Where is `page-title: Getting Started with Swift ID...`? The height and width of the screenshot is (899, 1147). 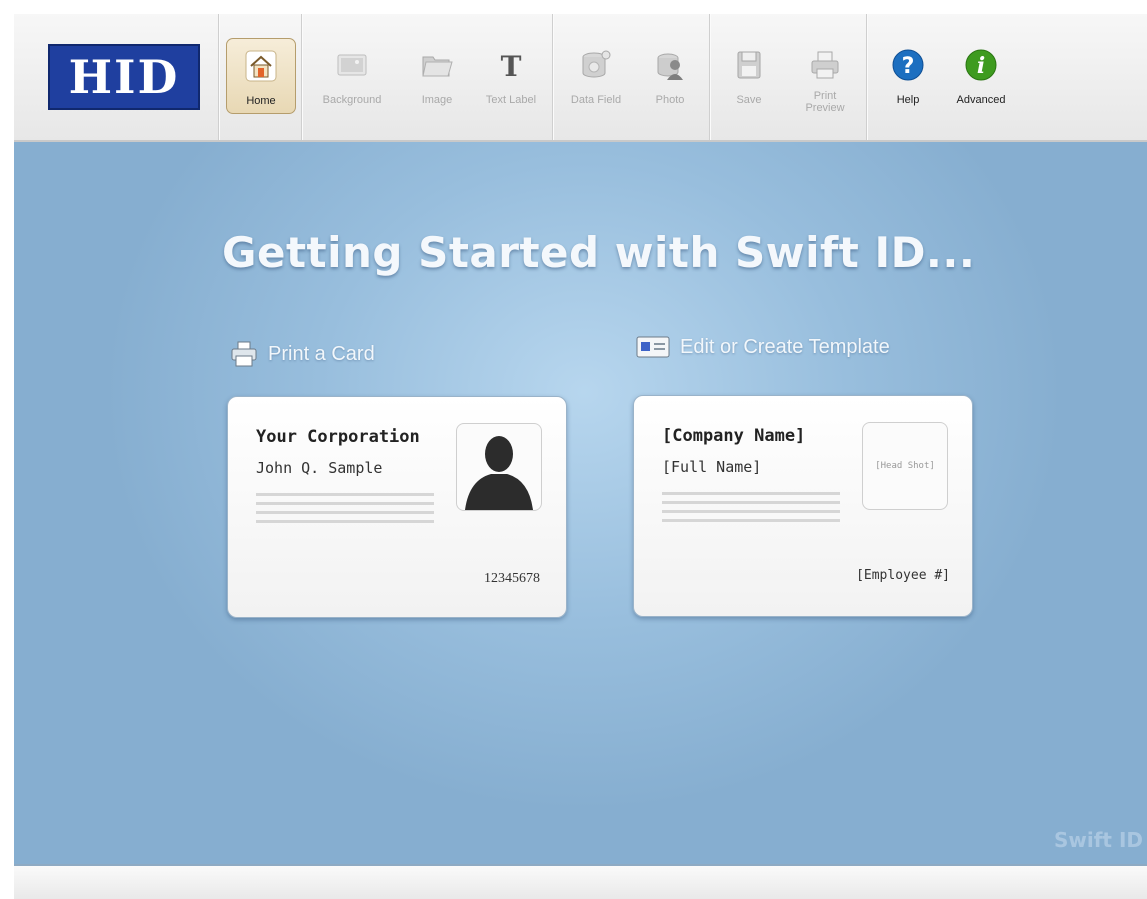
page-title: Getting Started with Swift ID... is located at coordinates (599, 252).